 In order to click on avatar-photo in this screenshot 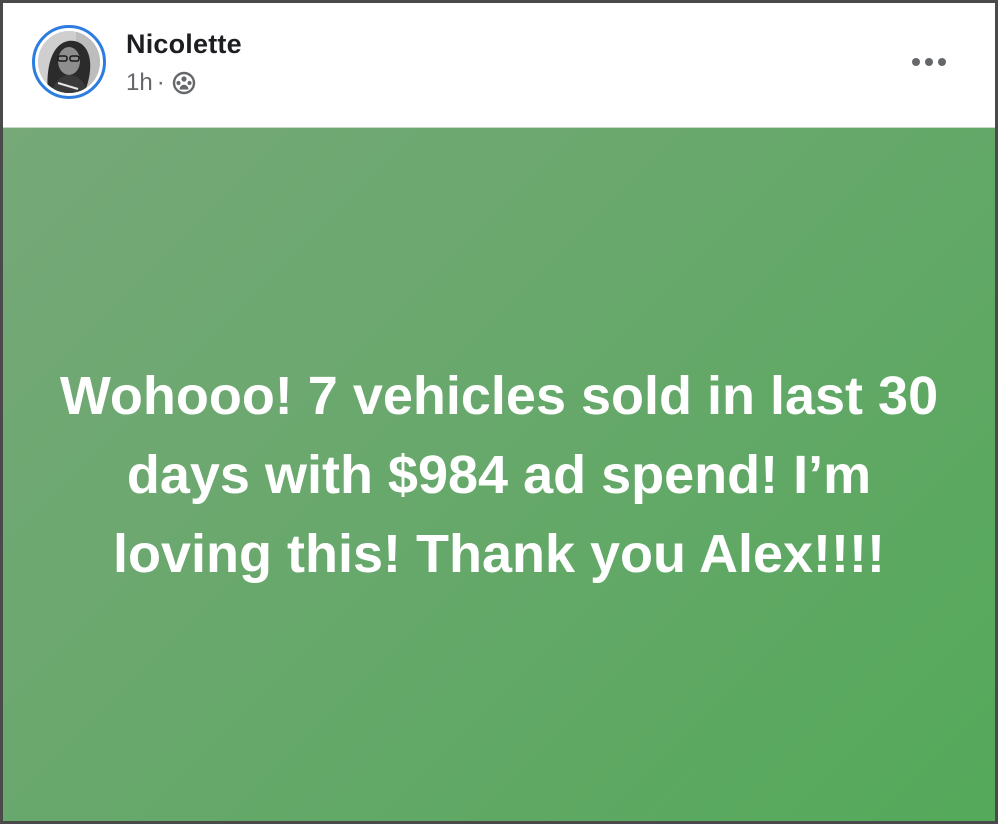, I will do `click(69, 62)`.